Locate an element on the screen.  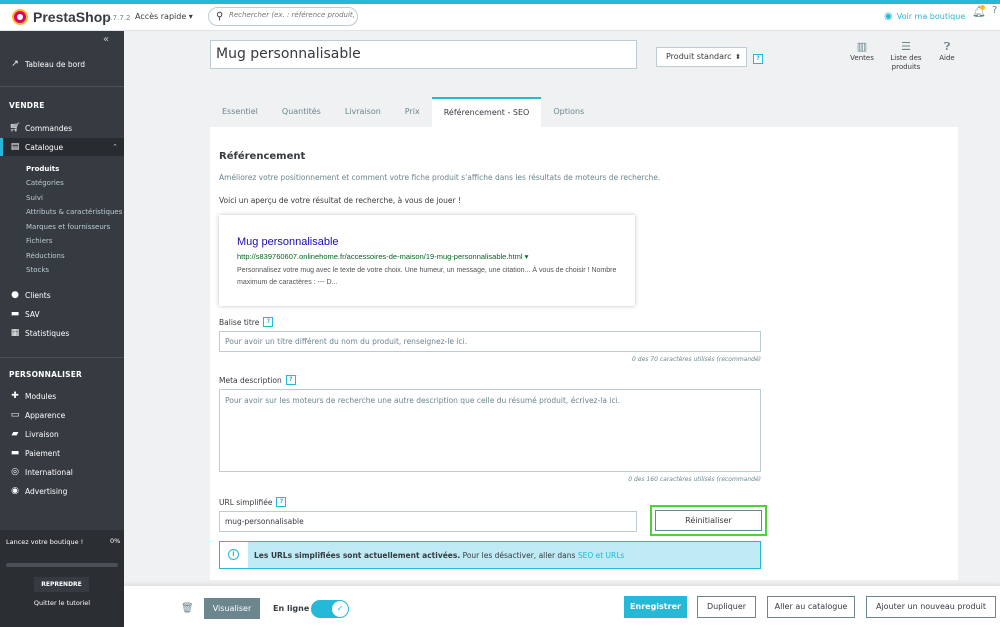
search-box: ⚲ is located at coordinates (283, 16).